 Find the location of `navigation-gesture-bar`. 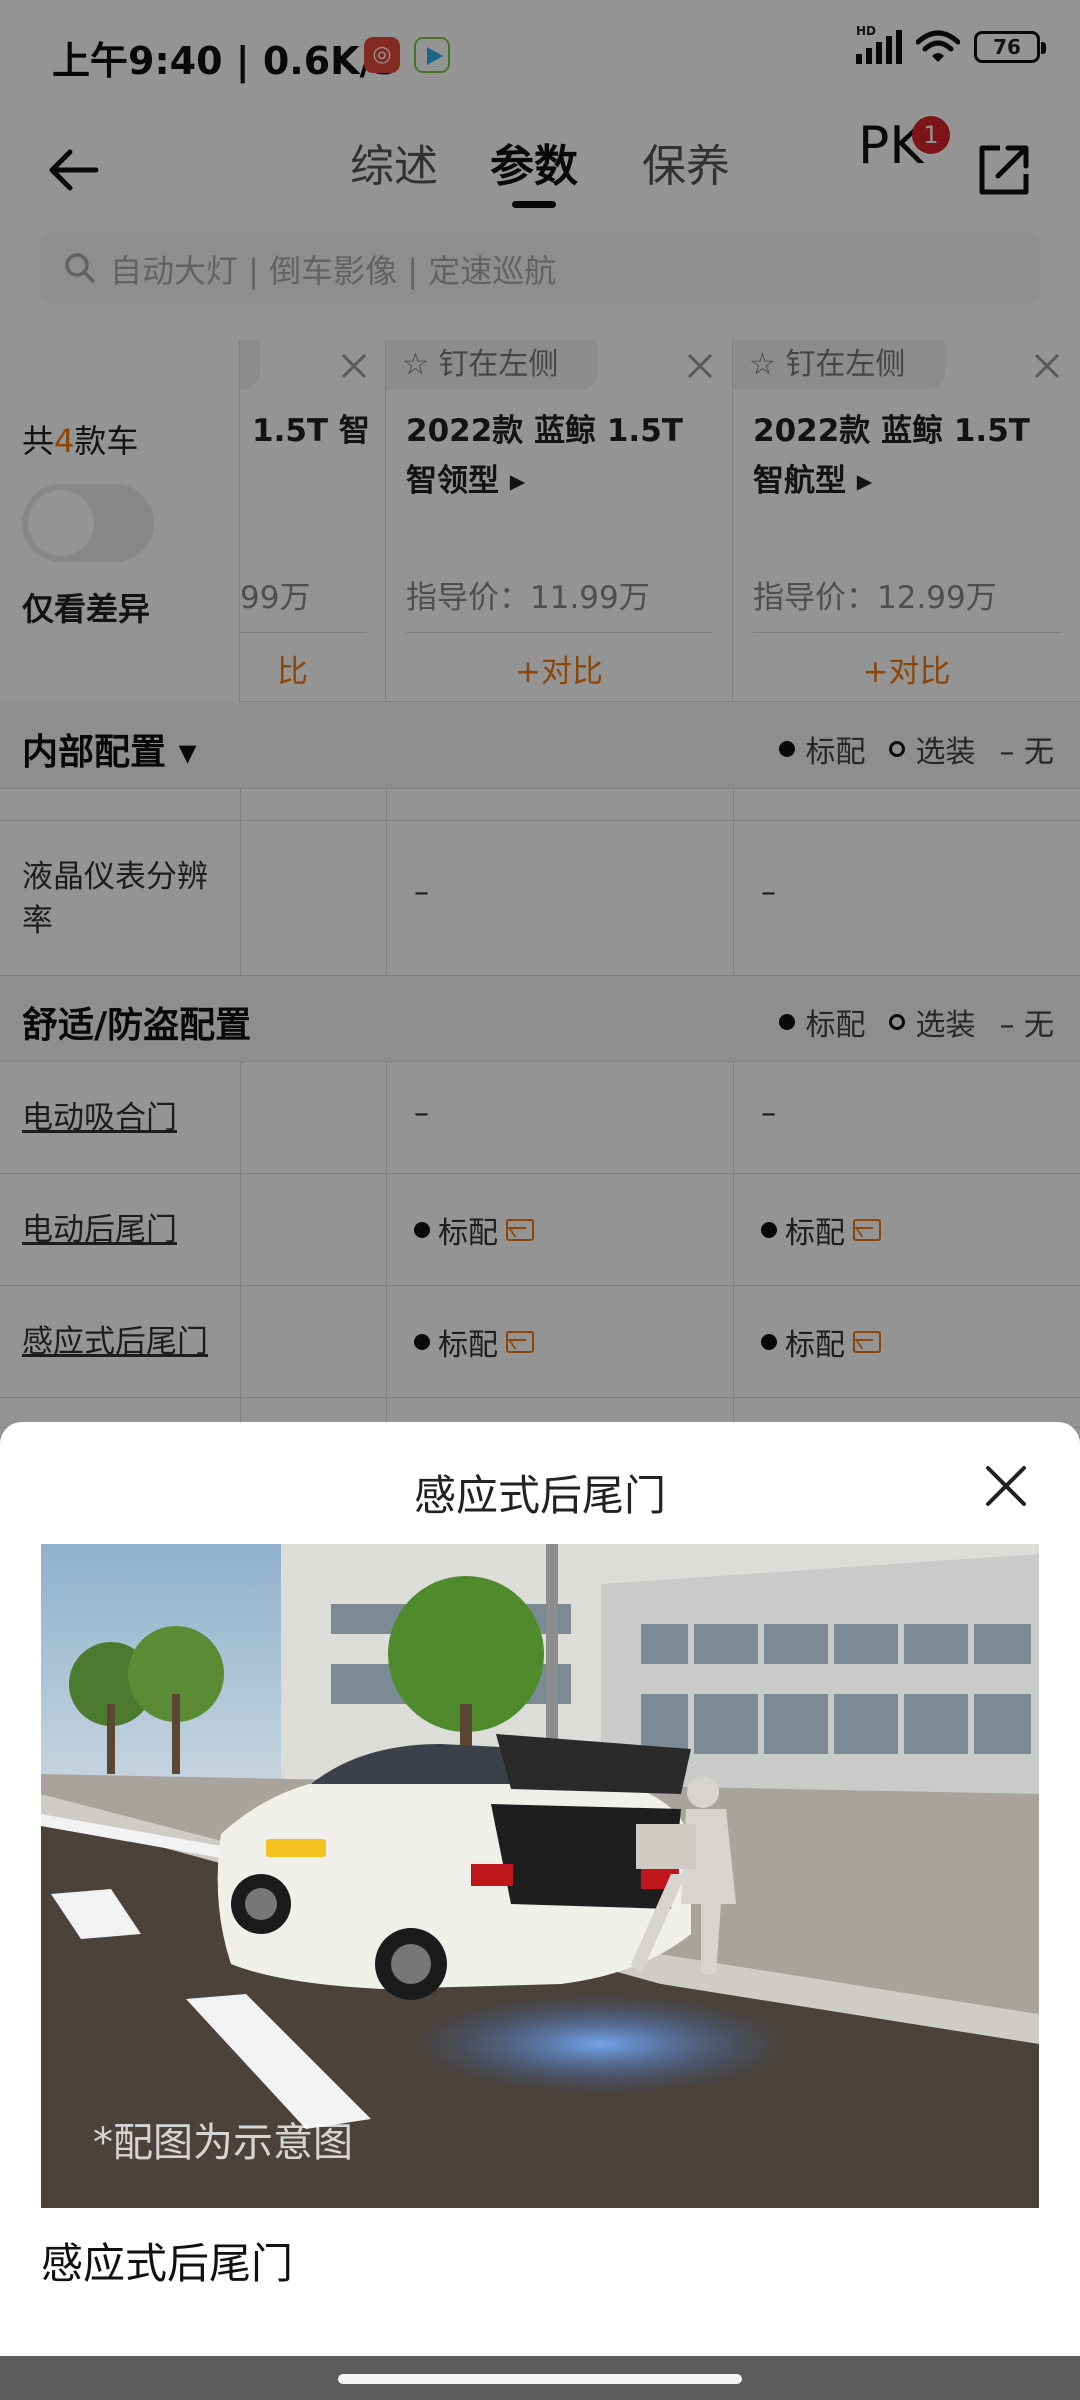

navigation-gesture-bar is located at coordinates (540, 2378).